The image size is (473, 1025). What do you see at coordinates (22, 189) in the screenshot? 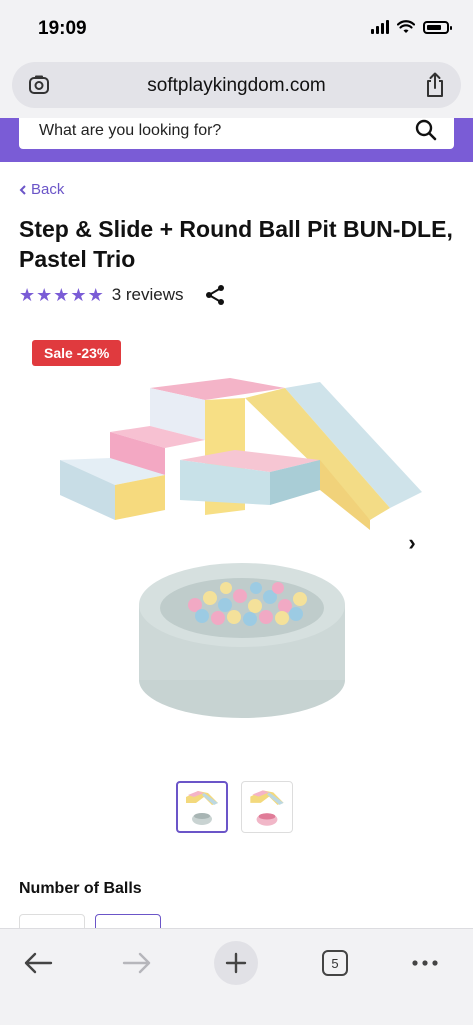
I see `chevron-left-icon` at bounding box center [22, 189].